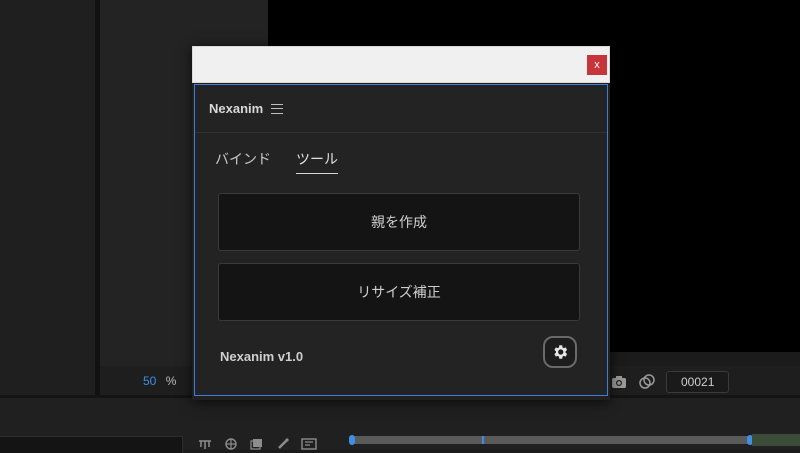 This screenshot has height=453, width=800. Describe the element at coordinates (262, 356) in the screenshot. I see `version-label: Nexanim v1.0` at that location.